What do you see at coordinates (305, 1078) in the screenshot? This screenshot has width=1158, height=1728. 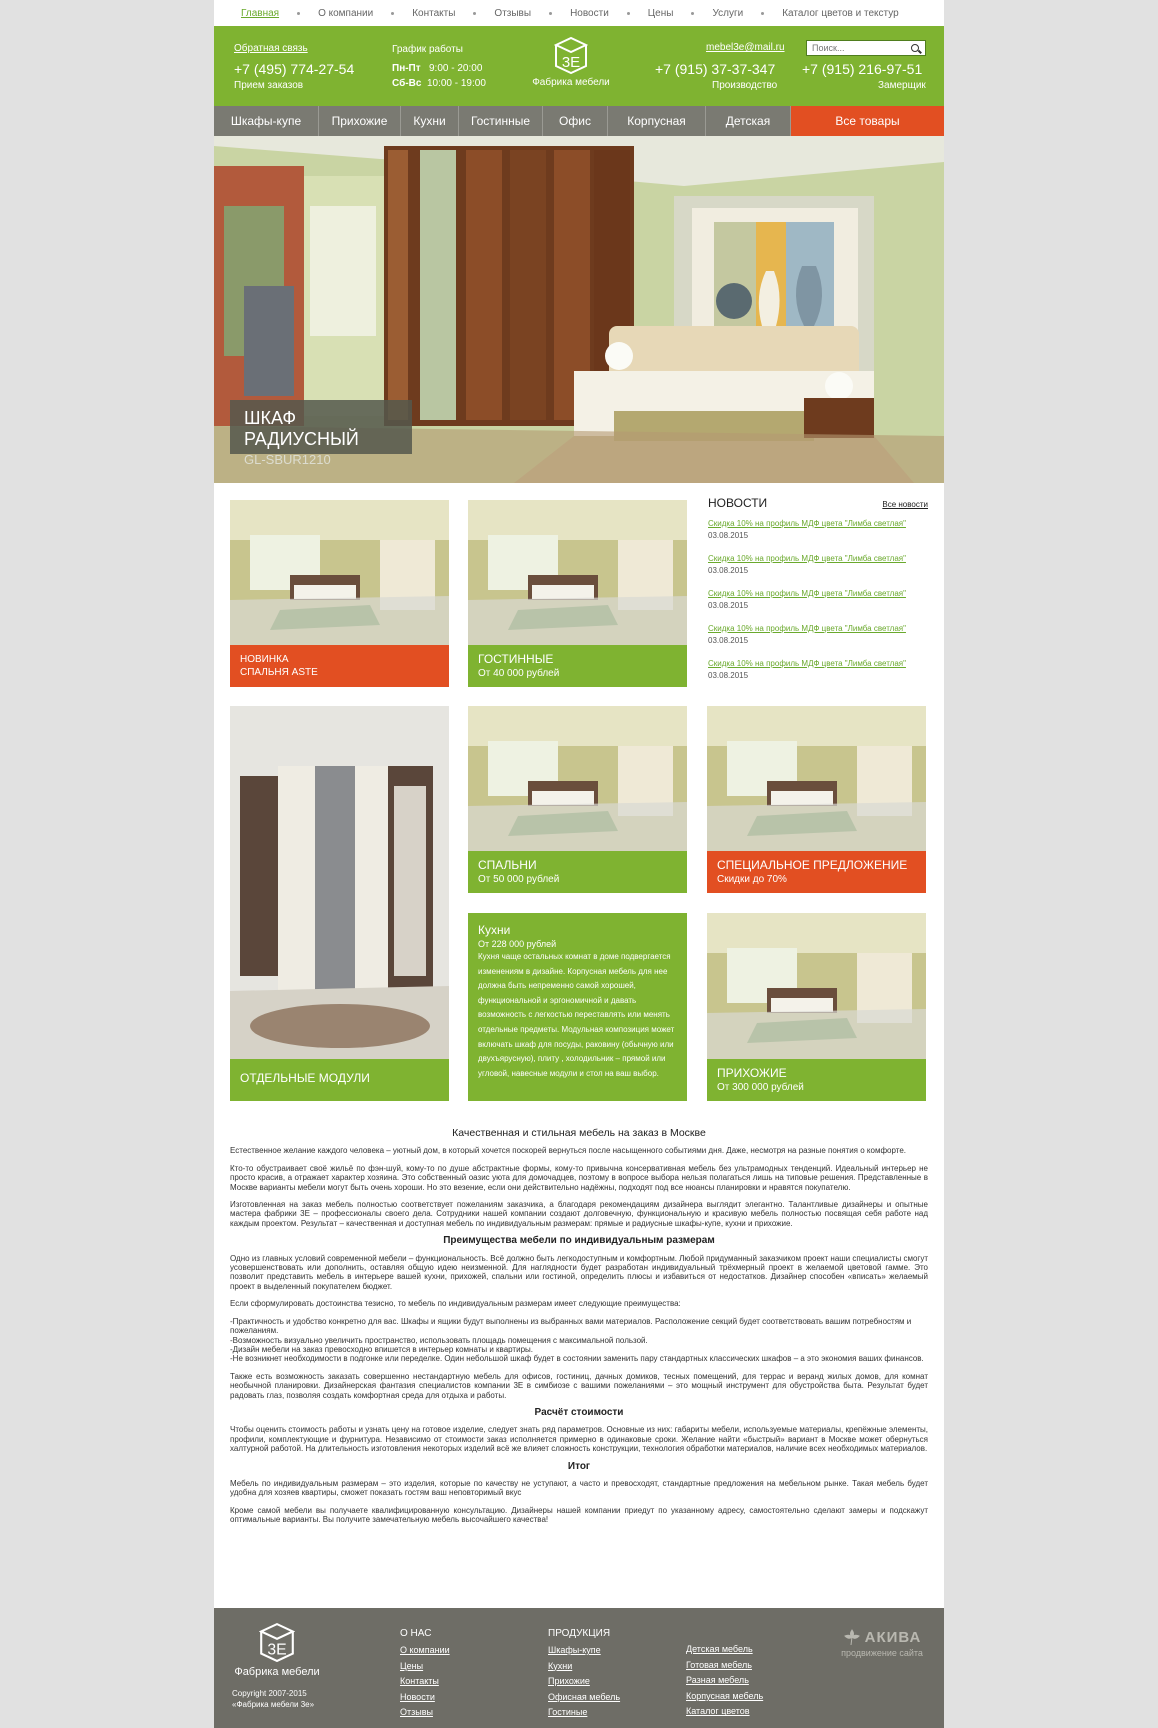 I see `tile-title: Отдельные модули` at bounding box center [305, 1078].